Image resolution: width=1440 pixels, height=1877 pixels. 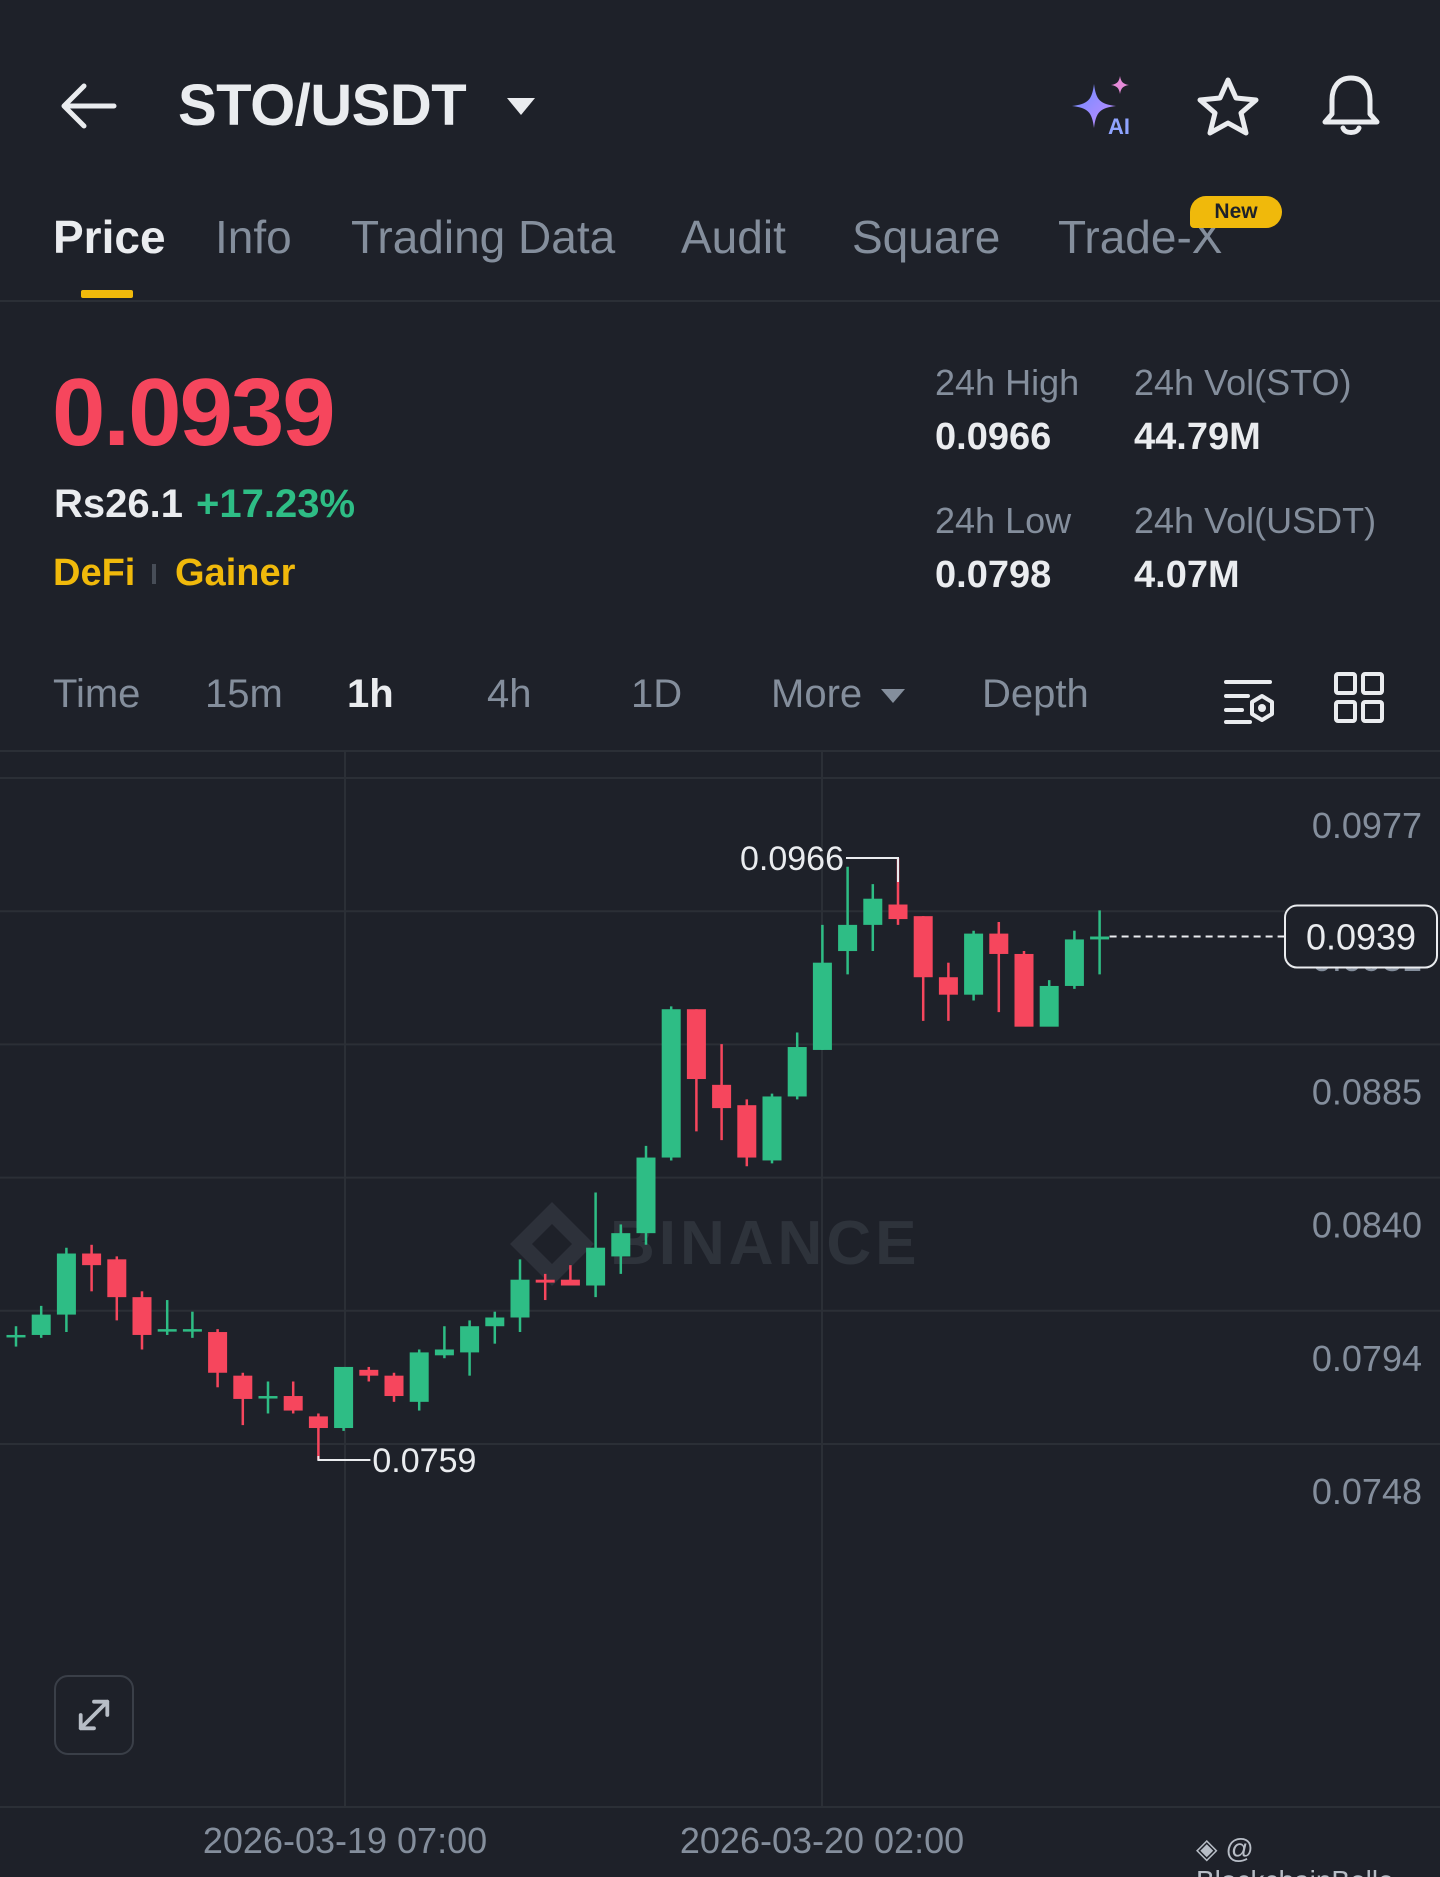 I want to click on low-marker-label: 0.0759, so click(x=424, y=1461).